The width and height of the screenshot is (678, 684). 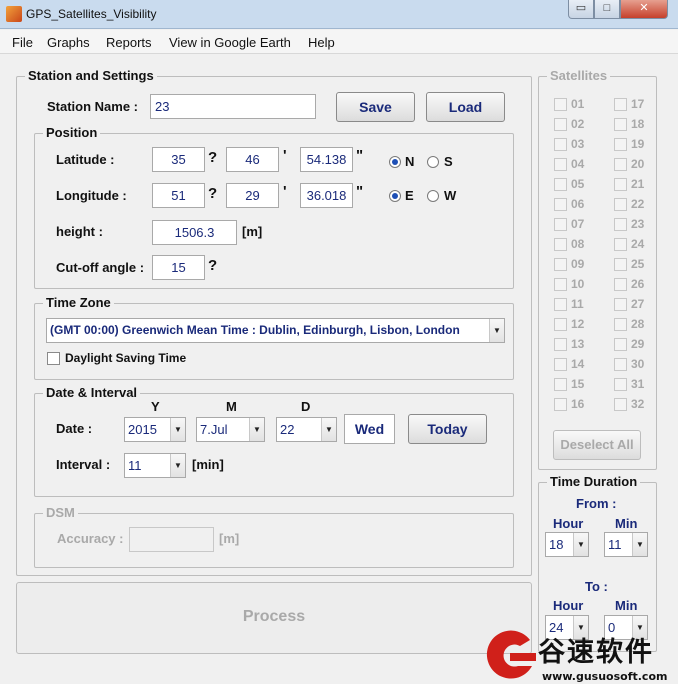 I want to click on menu-view-google-earth: View in Google Earth, so click(x=230, y=42).